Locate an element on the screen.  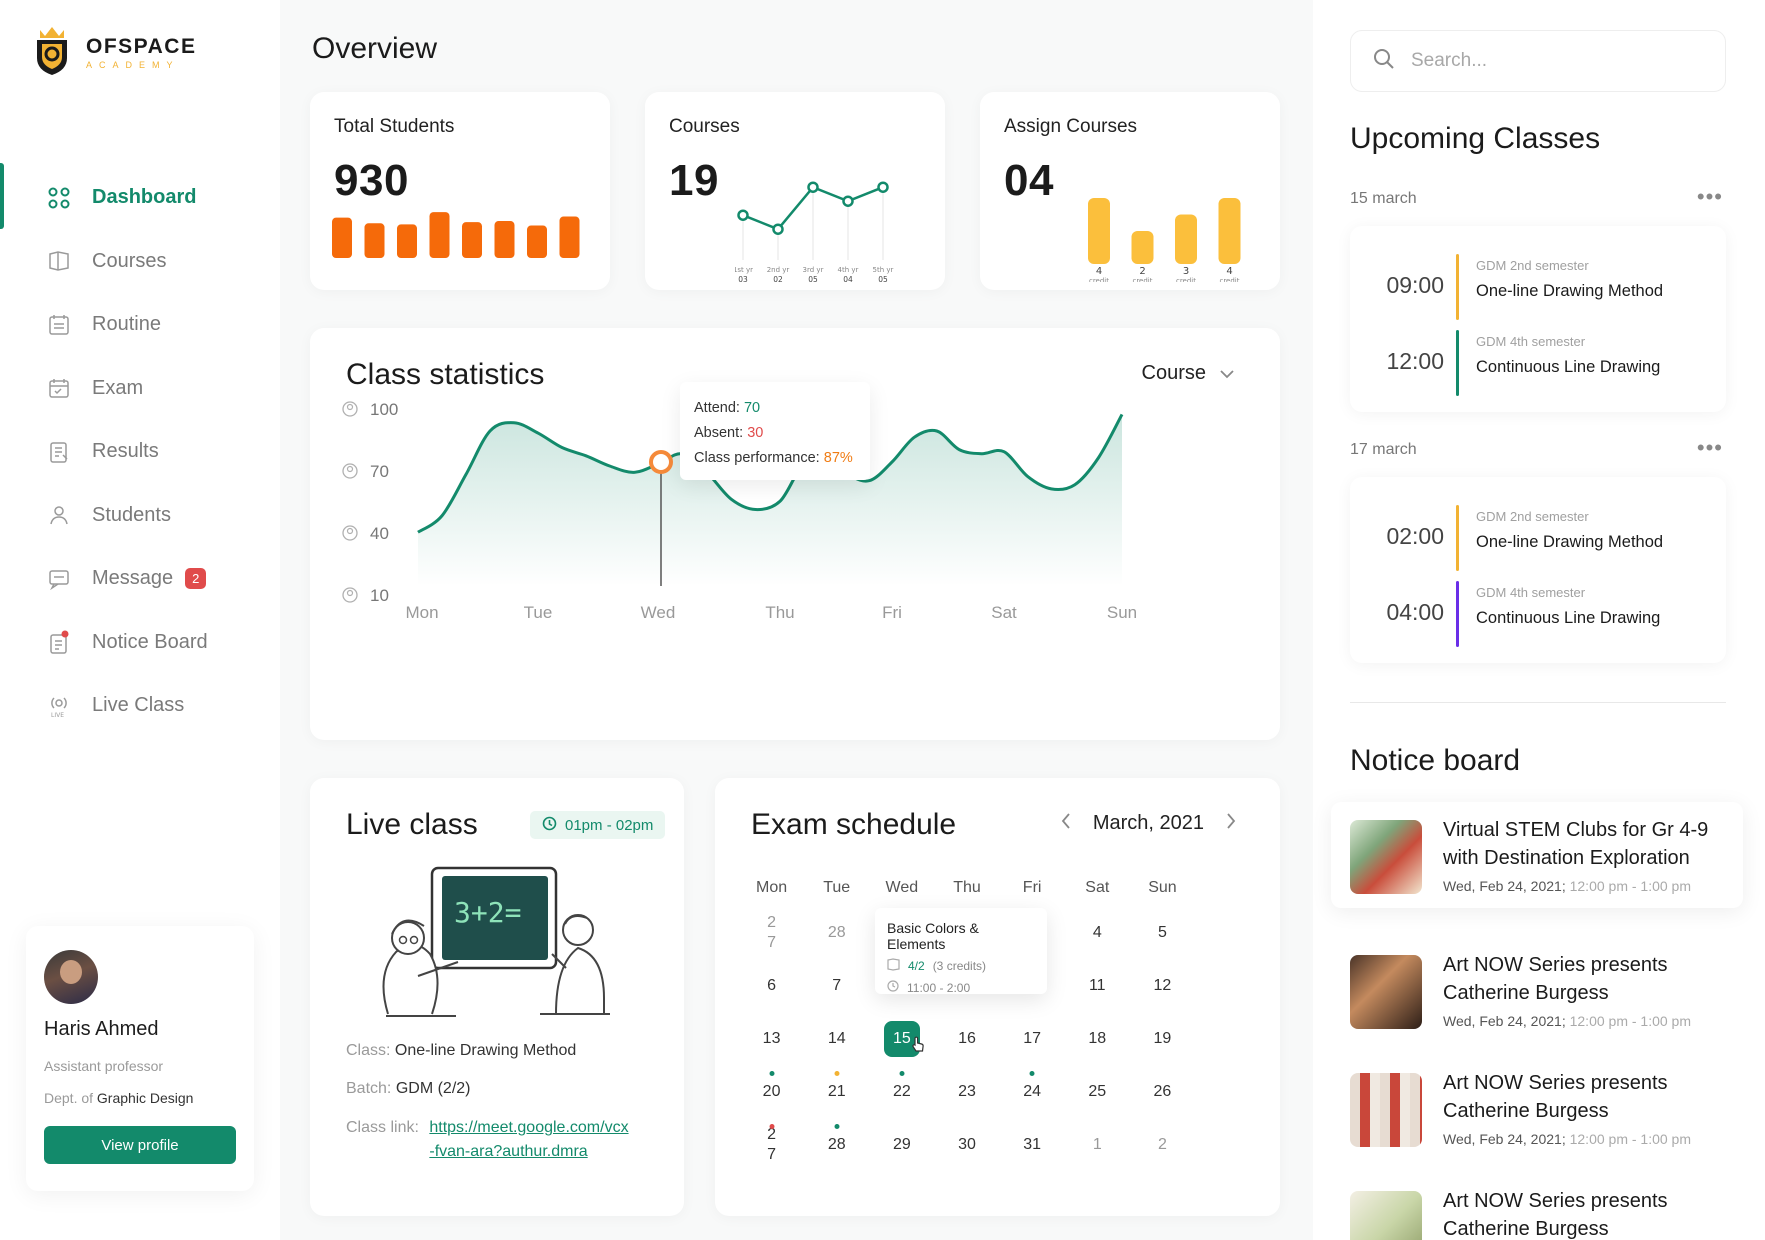
search-bar is located at coordinates (1538, 61).